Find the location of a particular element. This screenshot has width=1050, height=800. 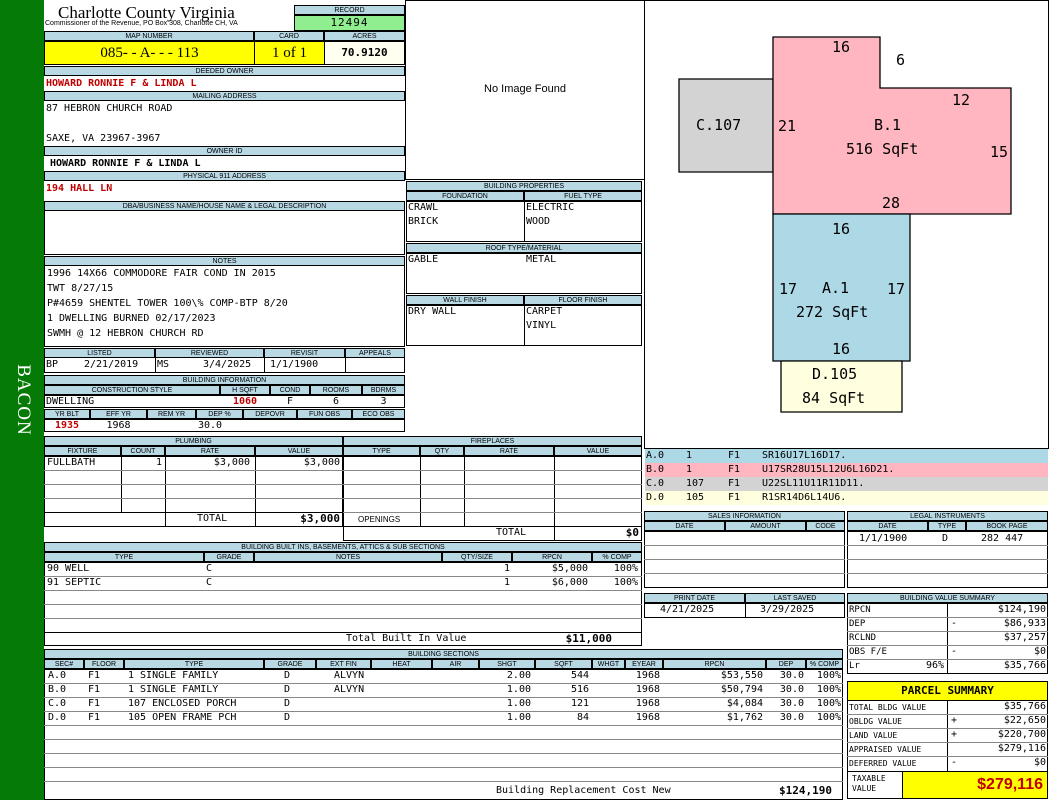

bi-h-notes: NOTES is located at coordinates (348, 557).